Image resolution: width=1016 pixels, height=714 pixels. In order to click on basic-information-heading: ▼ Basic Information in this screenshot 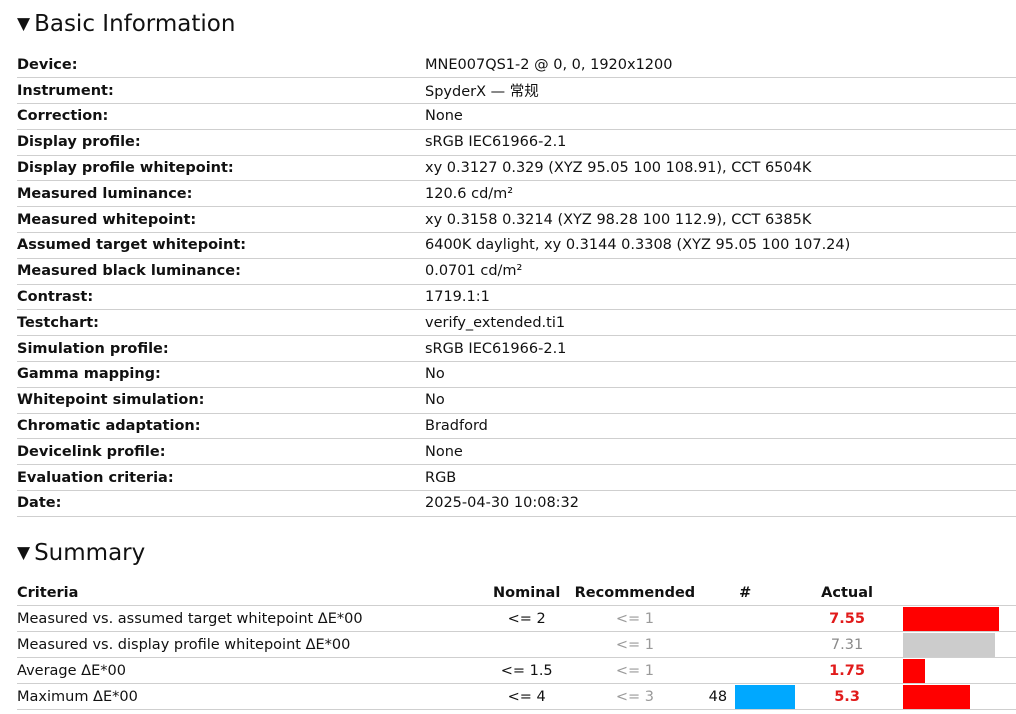, I will do `click(126, 24)`.